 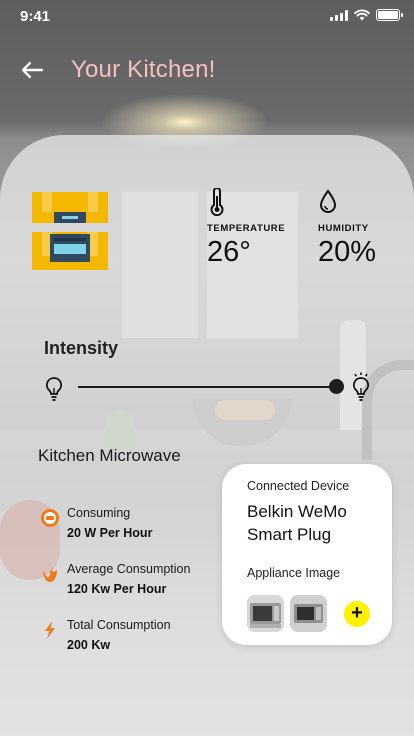 I want to click on status-bar: 9:41, so click(x=207, y=15).